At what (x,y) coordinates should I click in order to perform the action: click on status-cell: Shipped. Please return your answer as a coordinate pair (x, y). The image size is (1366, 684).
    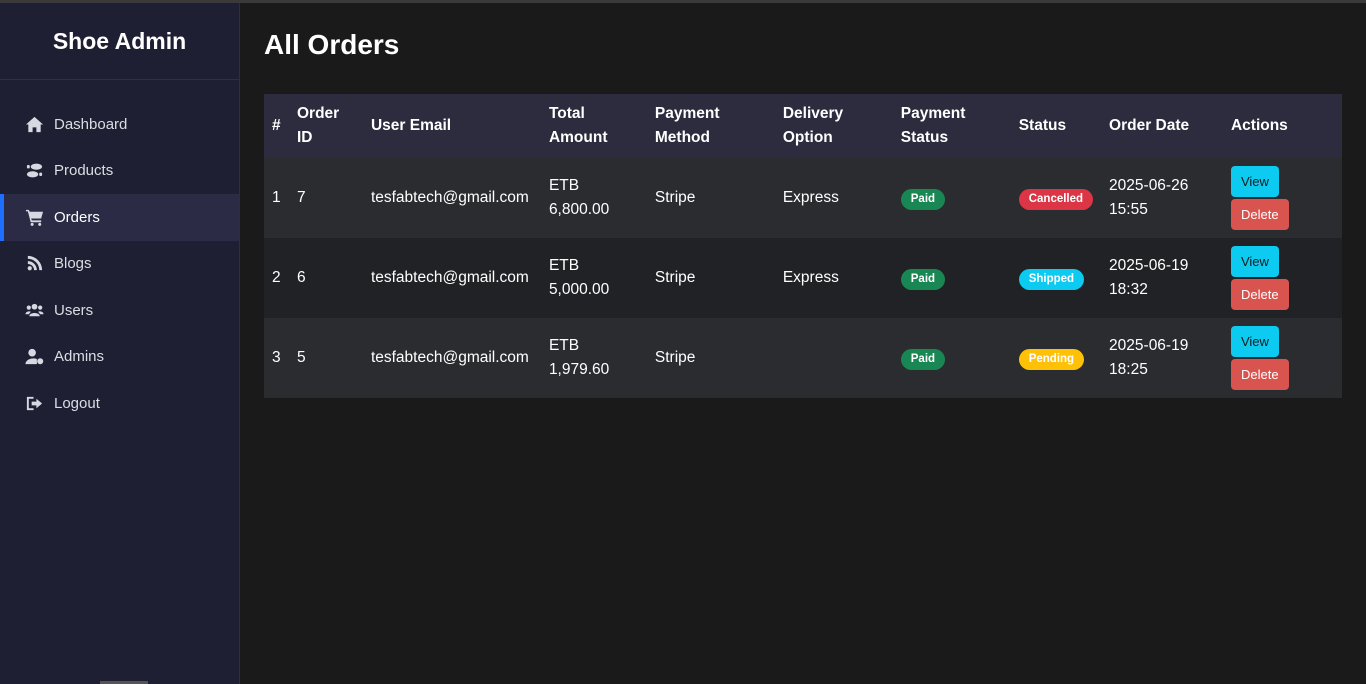
    Looking at the image, I should click on (1056, 278).